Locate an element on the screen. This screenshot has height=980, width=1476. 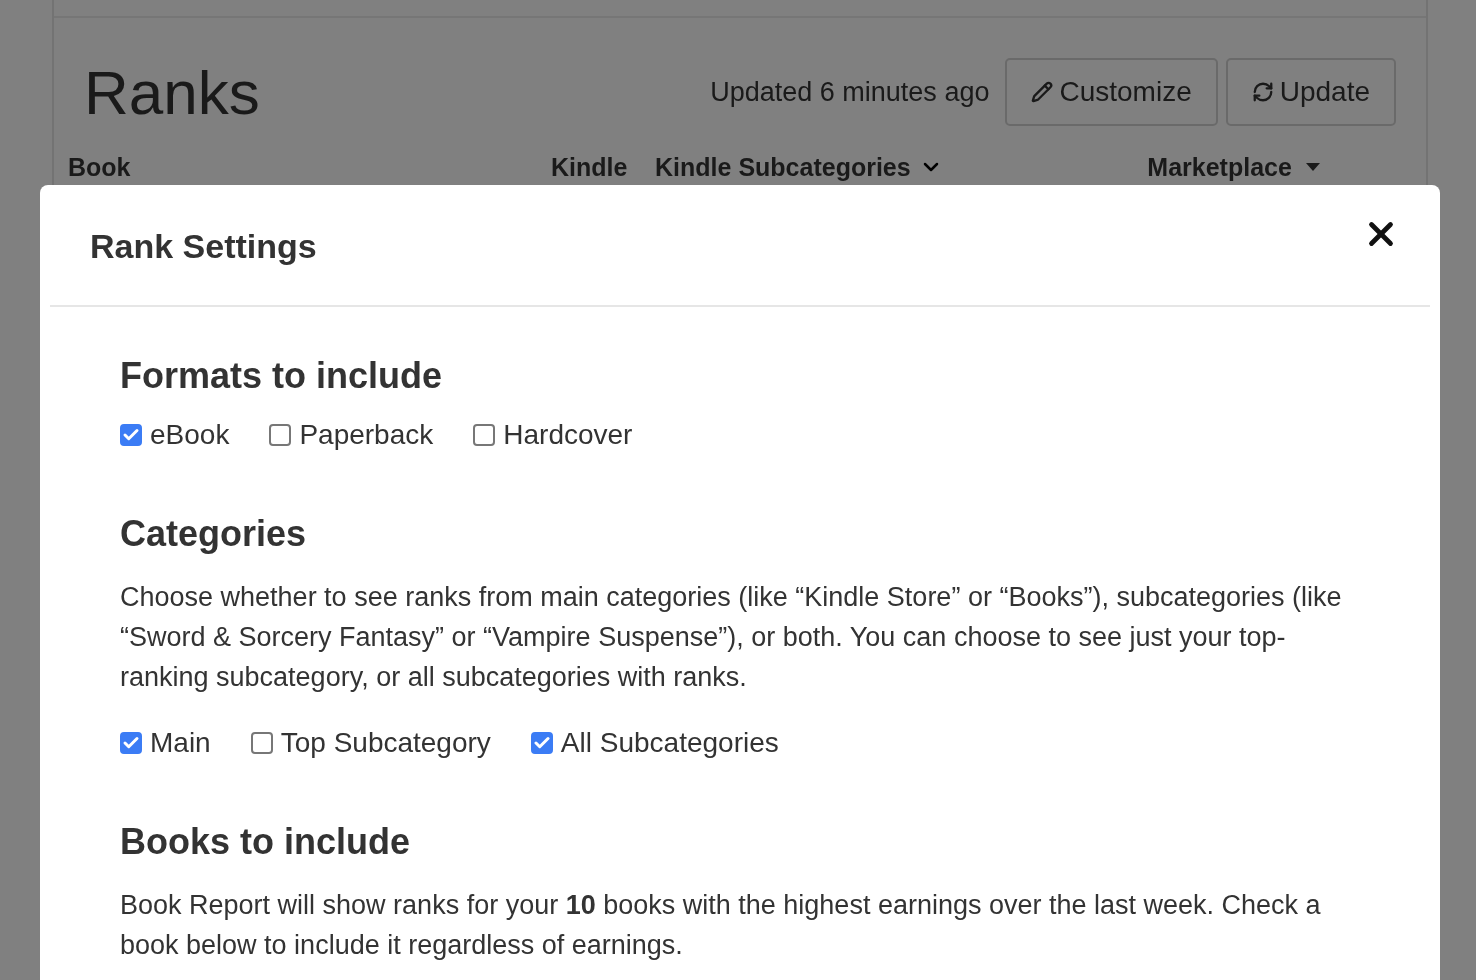
updated-text: Updated 6 minutes ago is located at coordinates (850, 92).